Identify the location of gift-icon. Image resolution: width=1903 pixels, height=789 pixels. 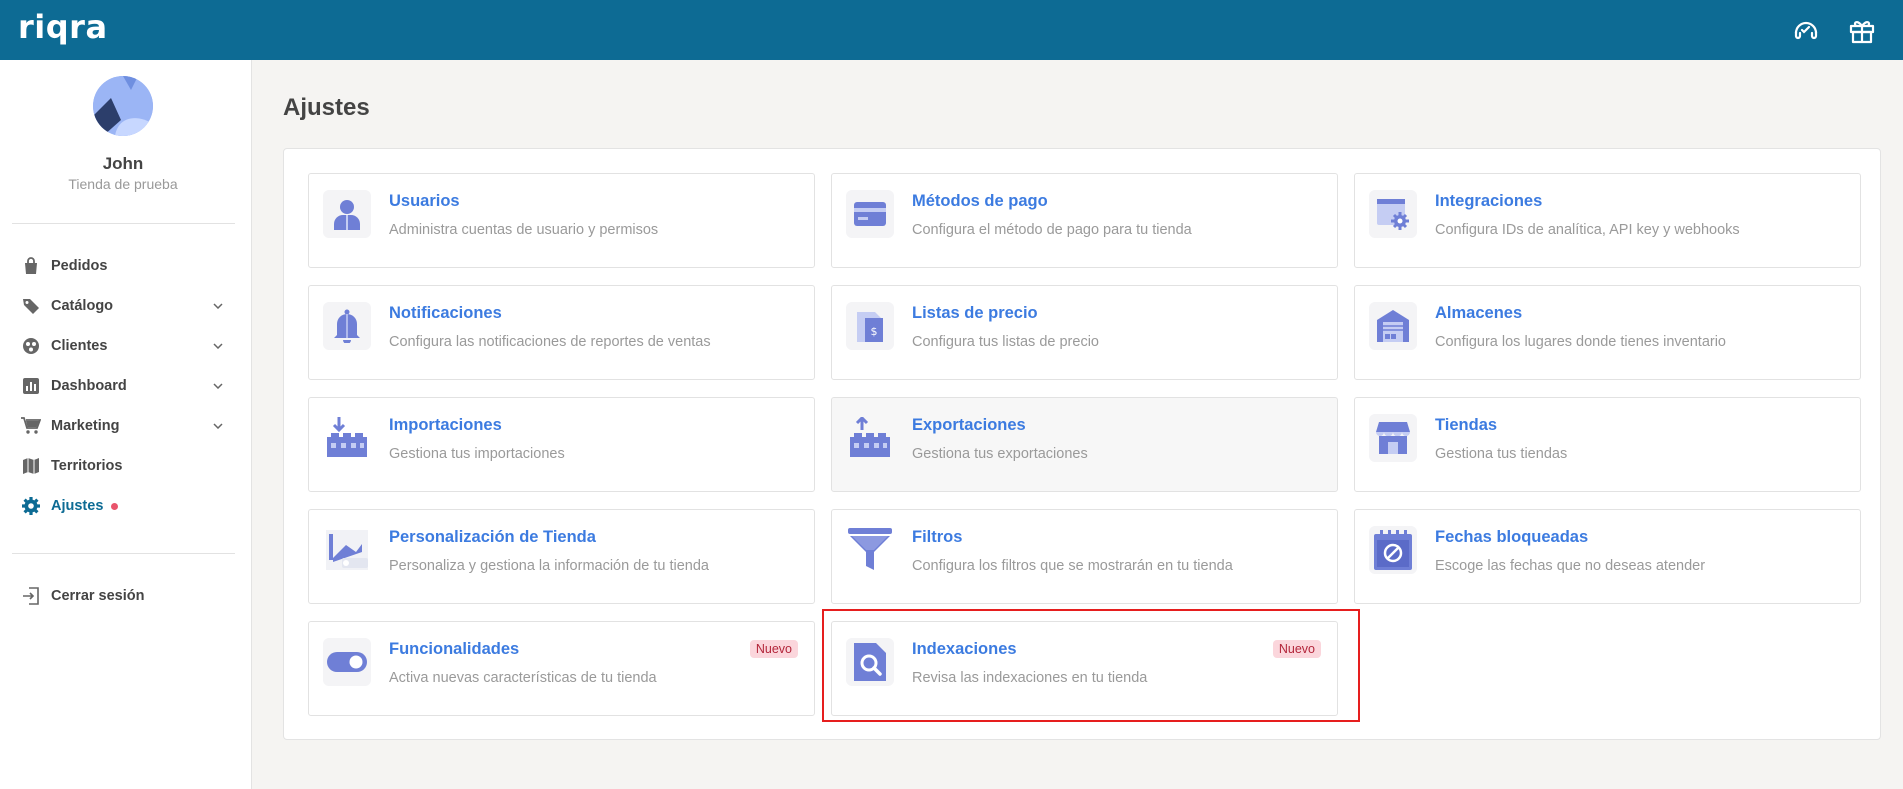
(1862, 30).